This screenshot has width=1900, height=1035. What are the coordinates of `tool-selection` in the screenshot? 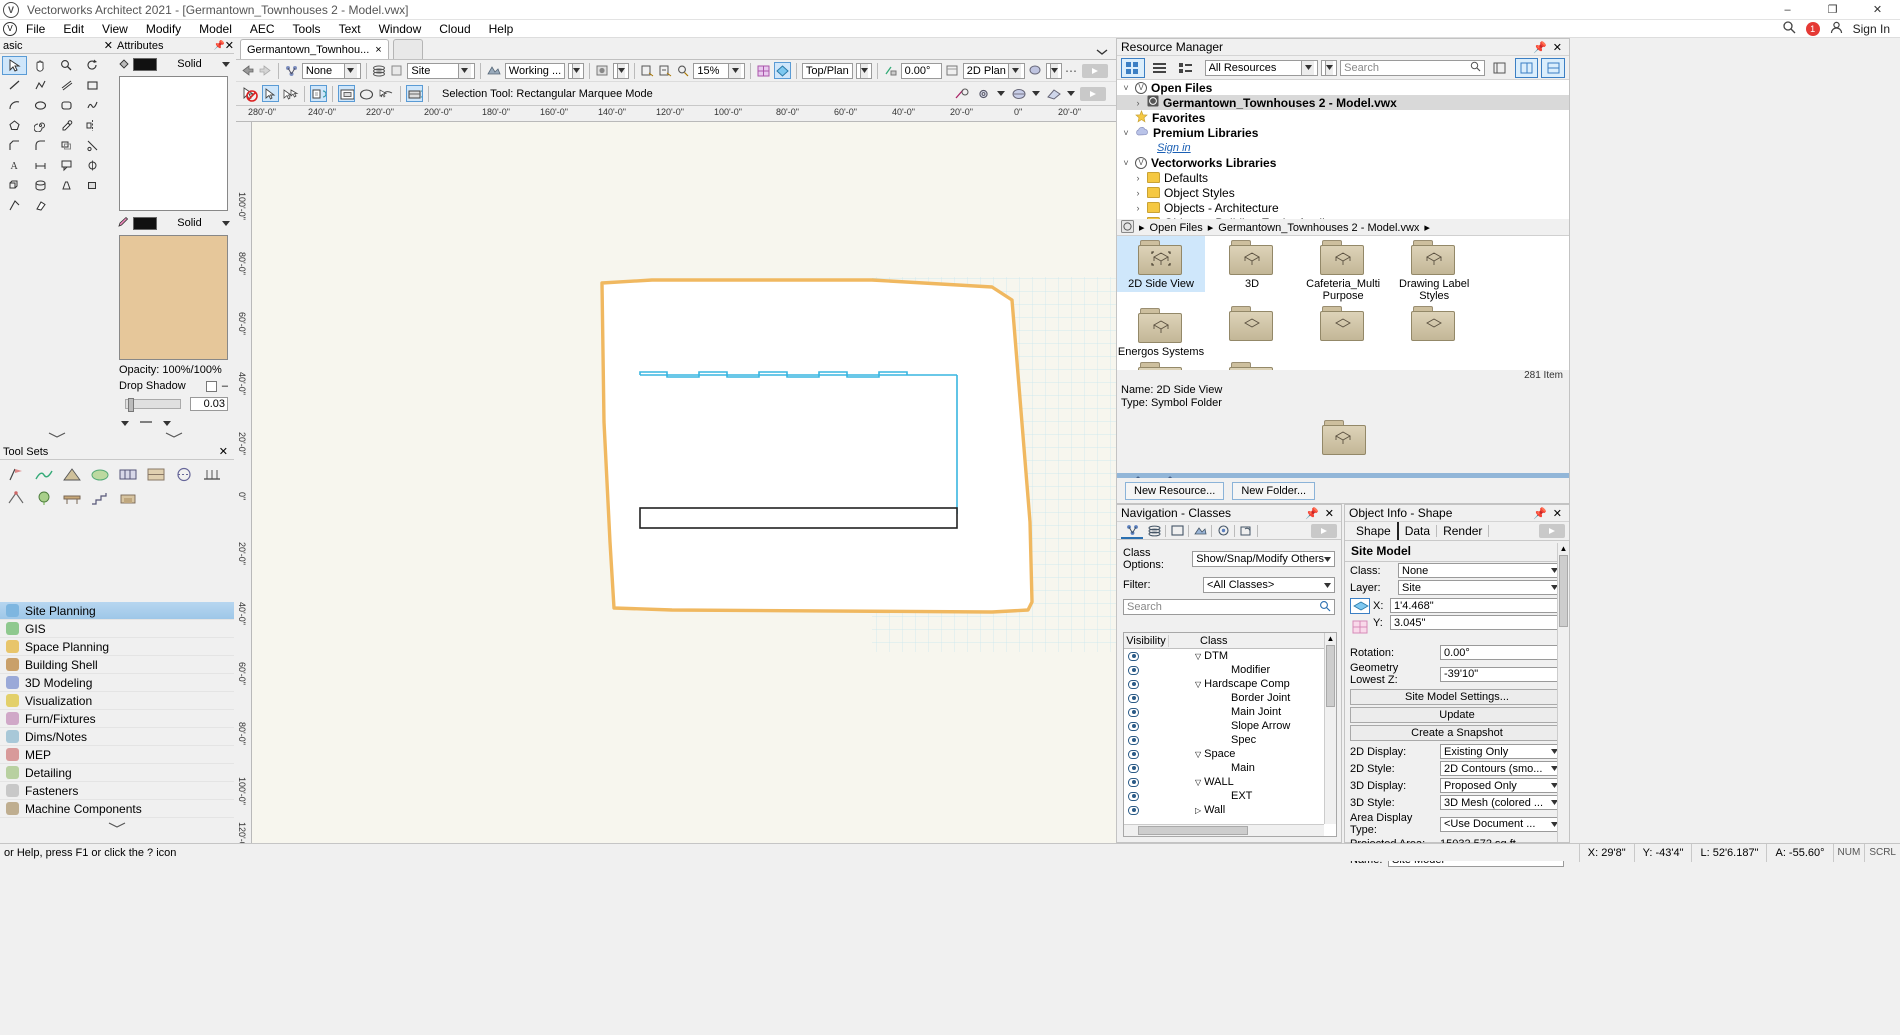 It's located at (14, 65).